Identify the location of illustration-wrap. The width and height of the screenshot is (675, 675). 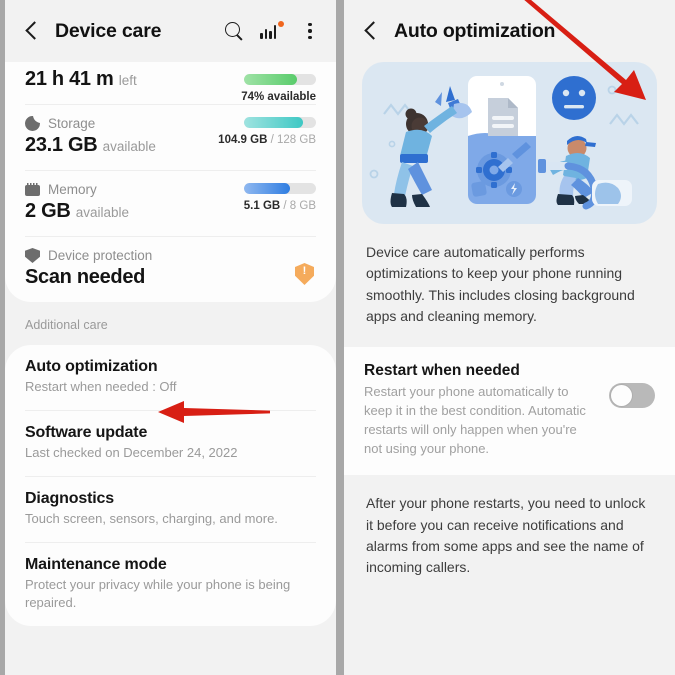
(509, 143).